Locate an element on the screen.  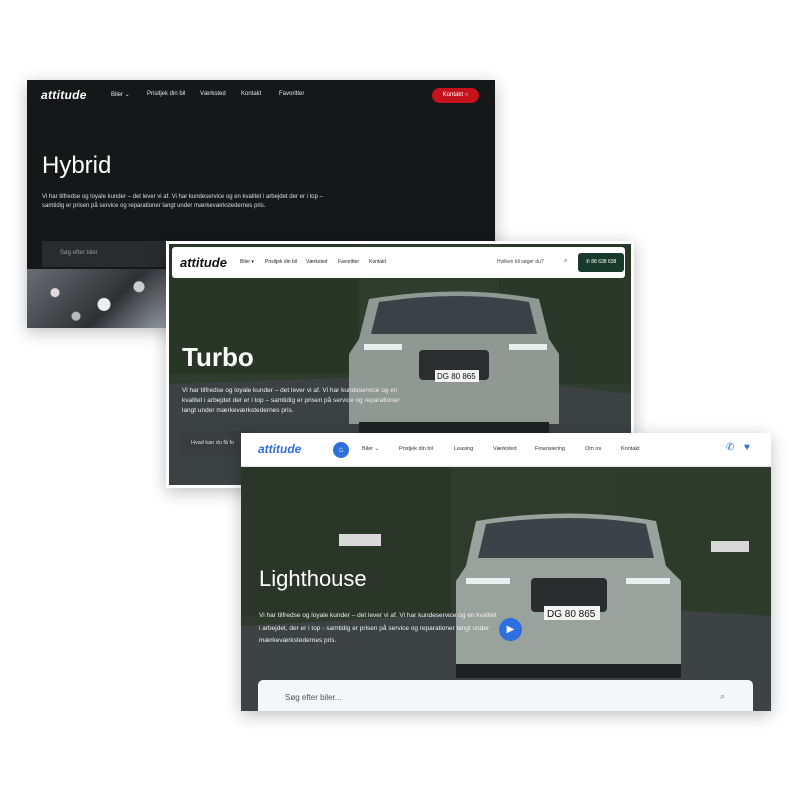
lighthouse-nav-biler: Biler ⌄ is located at coordinates (370, 449).